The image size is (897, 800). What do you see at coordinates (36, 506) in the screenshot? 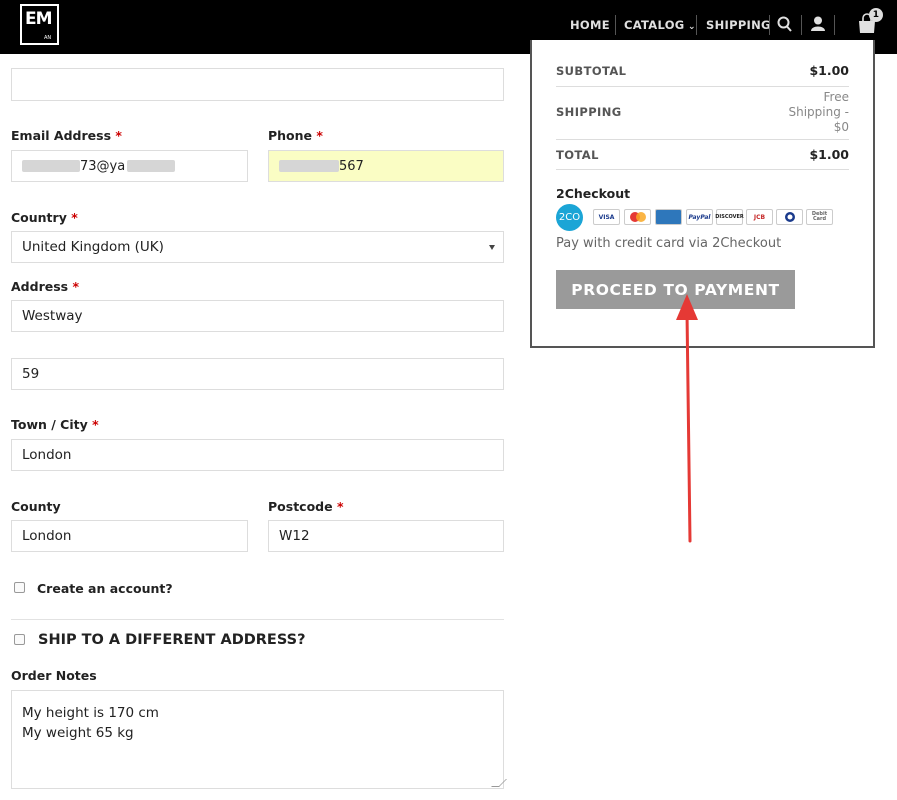
I see `county-label: County` at bounding box center [36, 506].